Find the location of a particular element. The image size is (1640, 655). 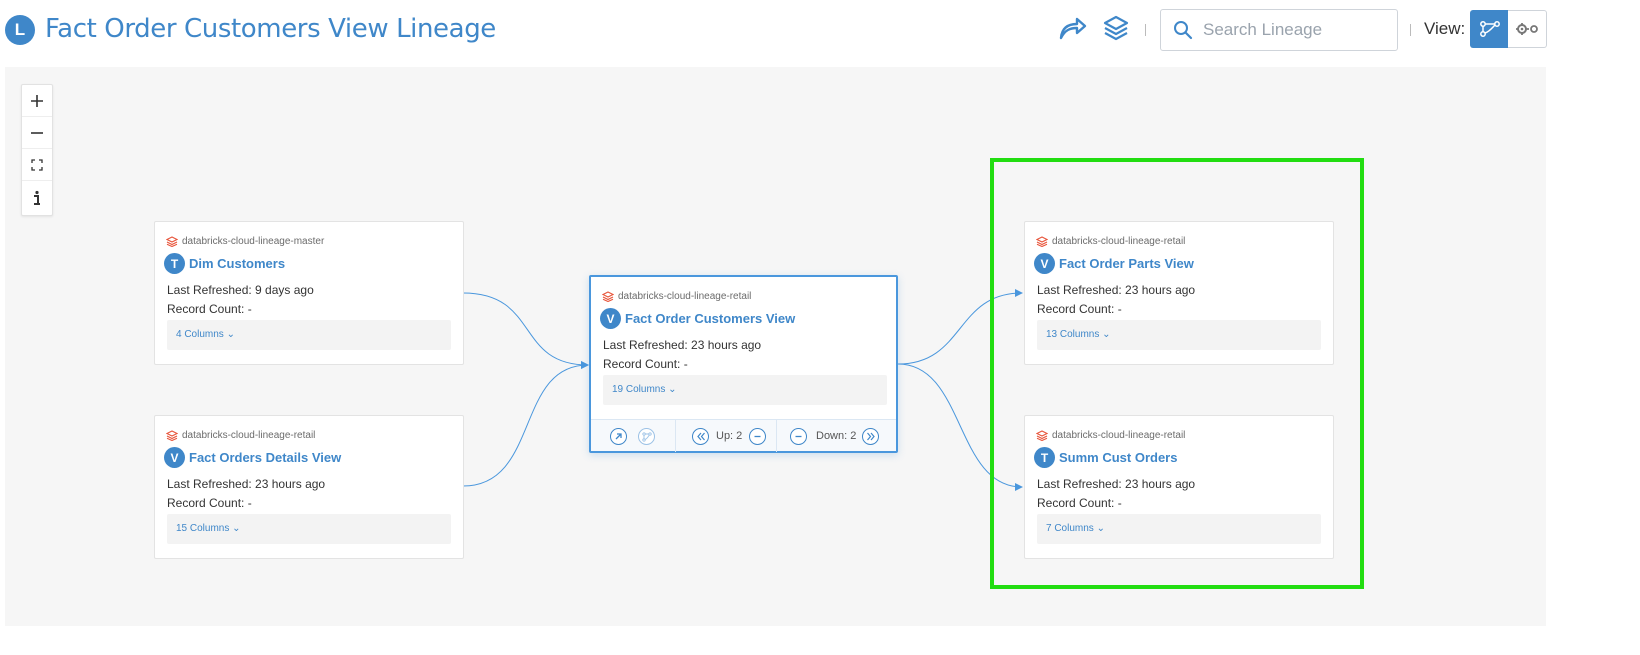

node-last-refreshed: Last Refreshed: 9 days ago is located at coordinates (240, 290).